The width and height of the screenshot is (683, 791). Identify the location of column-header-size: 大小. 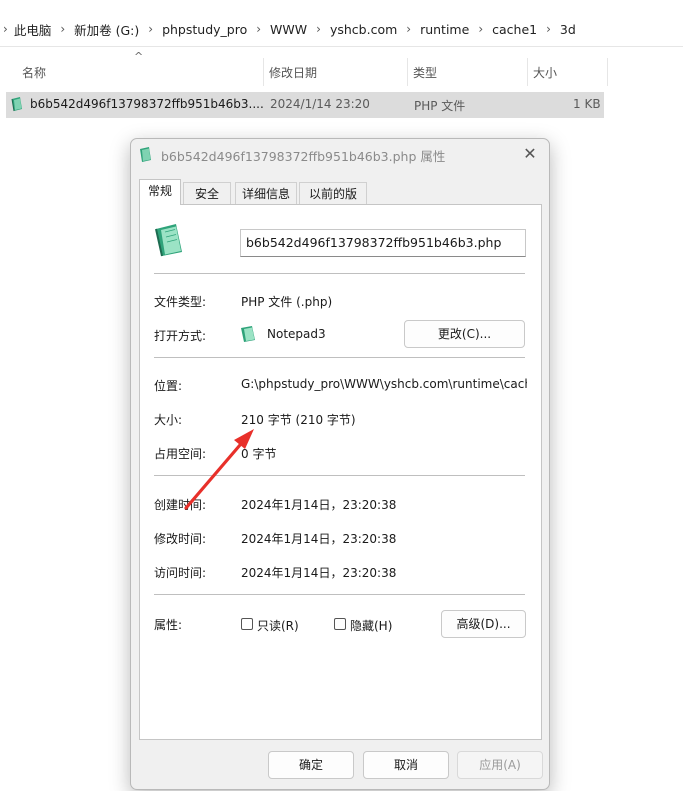
(568, 72).